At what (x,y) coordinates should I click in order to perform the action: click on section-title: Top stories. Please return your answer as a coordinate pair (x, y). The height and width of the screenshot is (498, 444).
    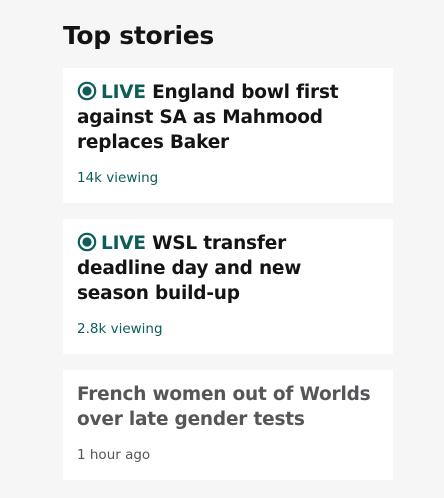
    Looking at the image, I should click on (138, 35).